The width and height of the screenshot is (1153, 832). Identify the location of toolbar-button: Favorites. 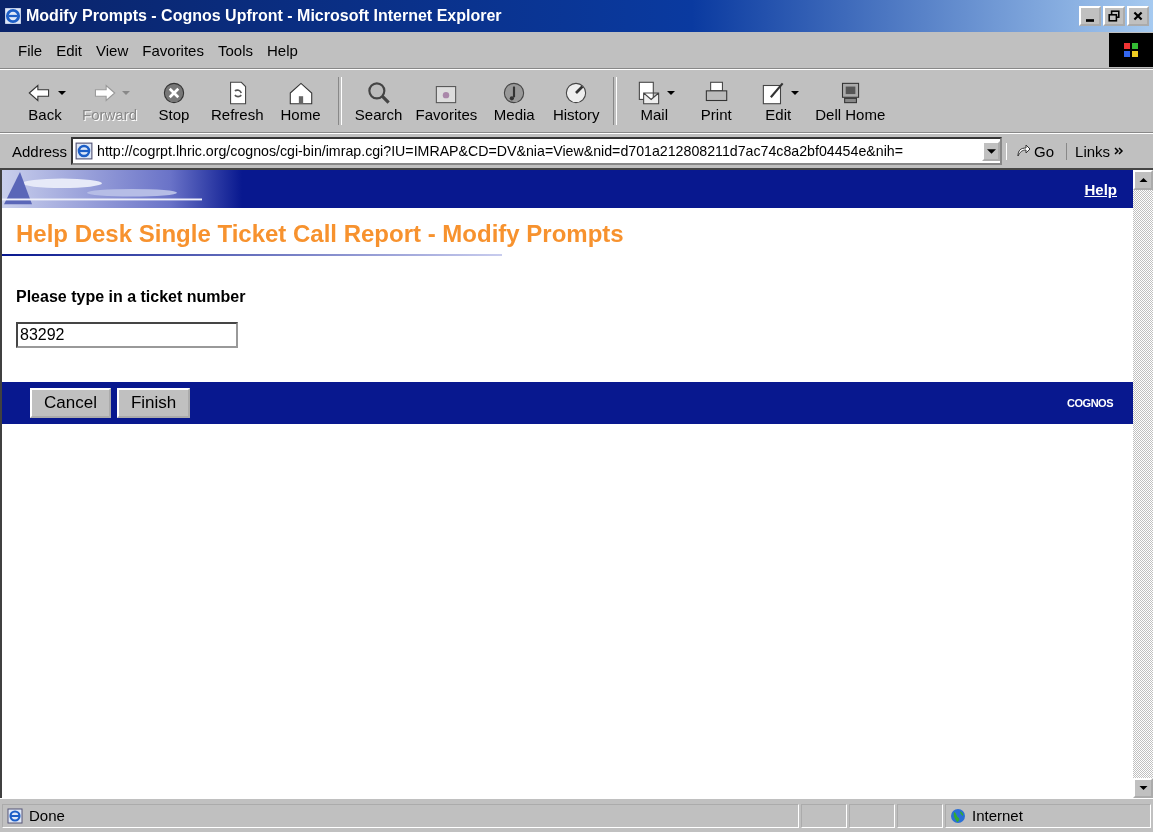
(446, 101).